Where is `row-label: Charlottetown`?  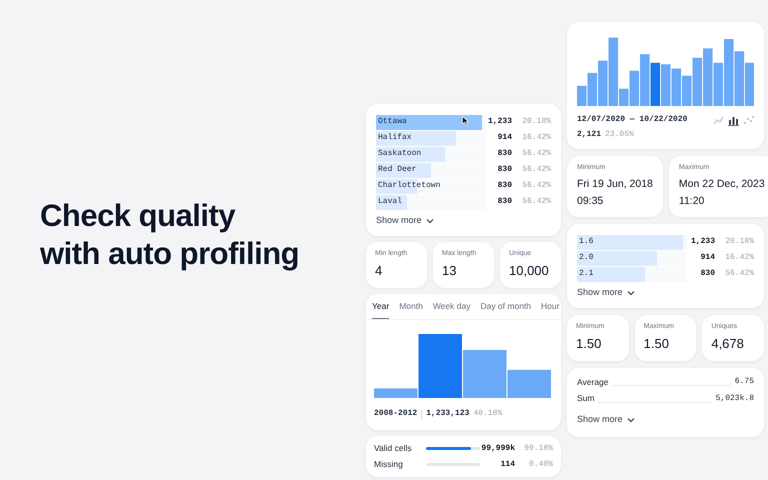 row-label: Charlottetown is located at coordinates (408, 186).